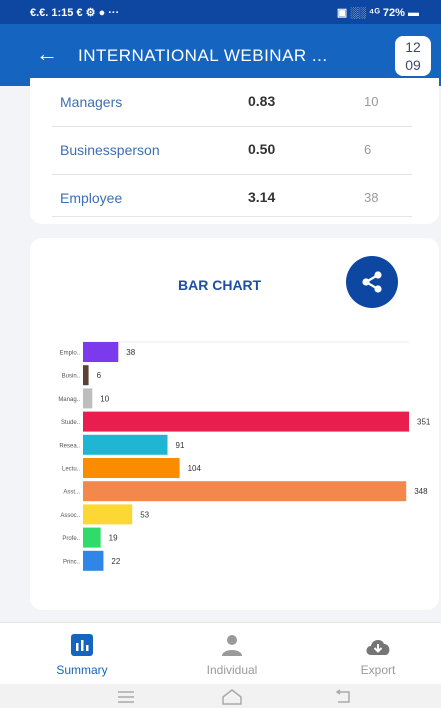  What do you see at coordinates (413, 56) in the screenshot?
I see `date-badge: 12 09` at bounding box center [413, 56].